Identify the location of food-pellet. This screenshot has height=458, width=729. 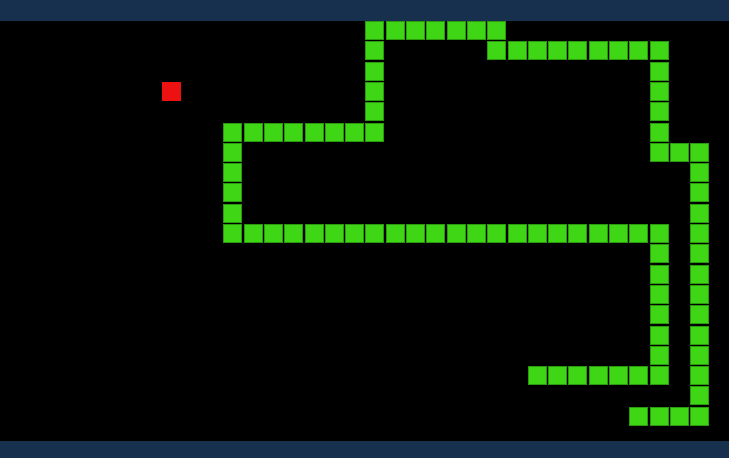
(171, 91).